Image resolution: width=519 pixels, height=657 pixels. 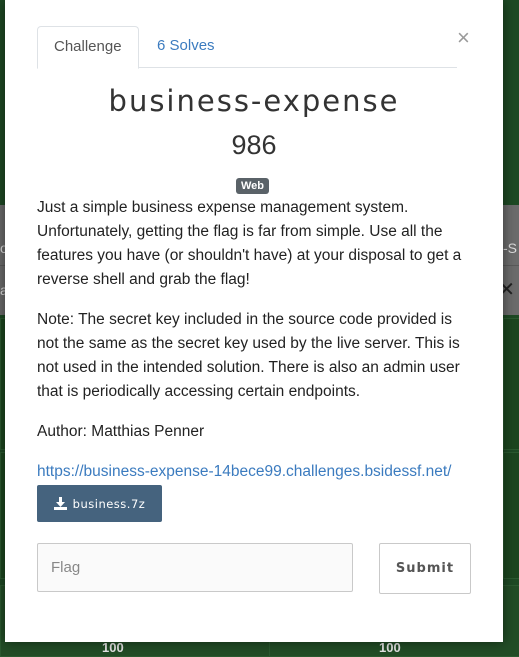 I want to click on download-icon, so click(x=60, y=503).